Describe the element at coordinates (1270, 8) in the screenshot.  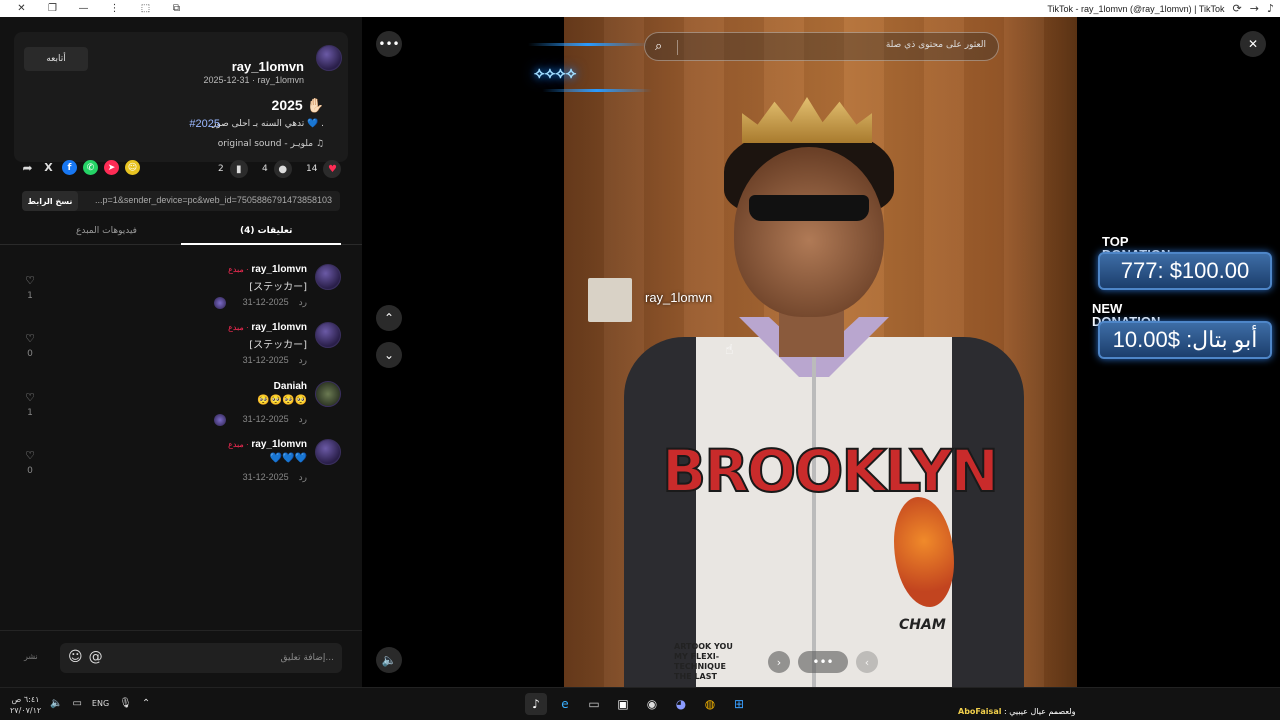
I see `tiktok-icon: ♪` at that location.